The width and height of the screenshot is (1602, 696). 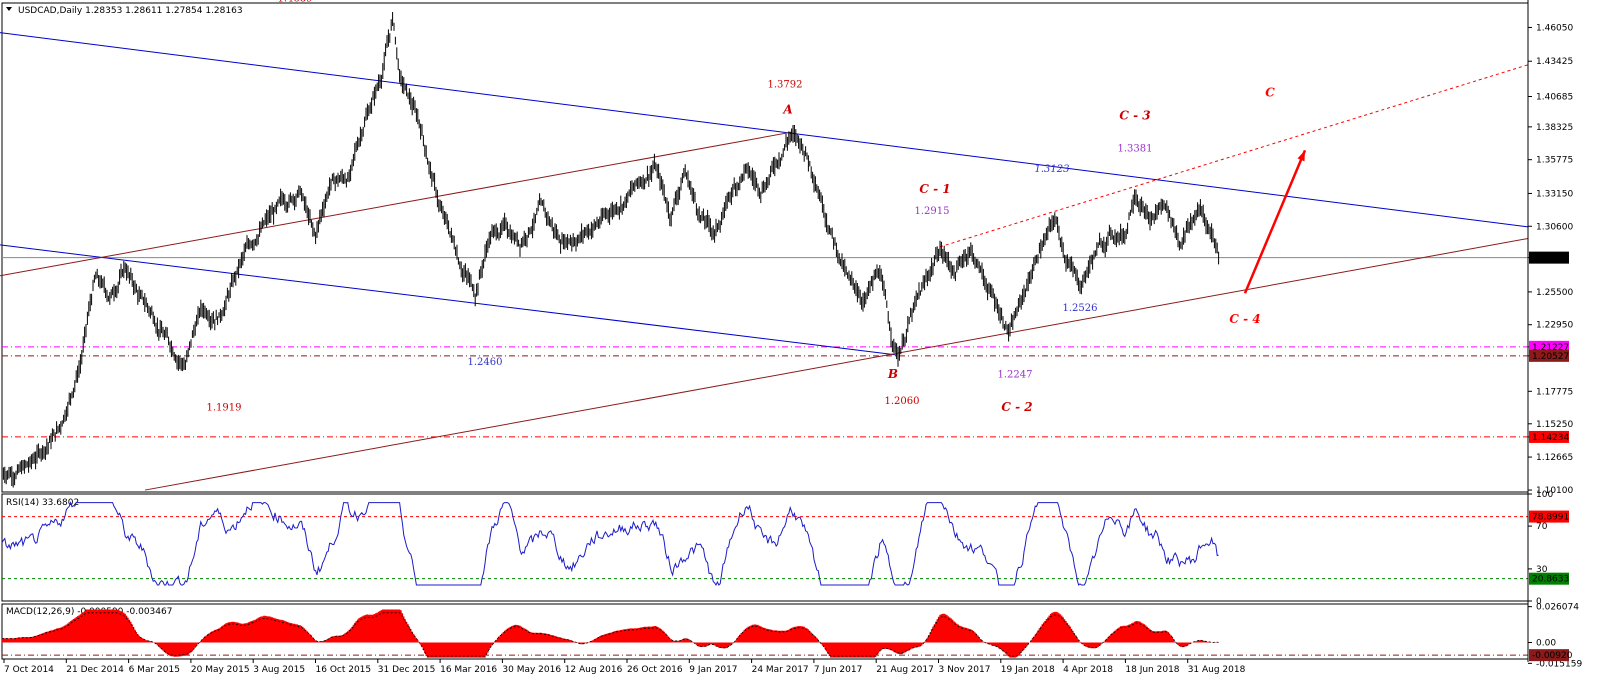 I want to click on wave-annotation: 1.3123, so click(x=1052, y=169).